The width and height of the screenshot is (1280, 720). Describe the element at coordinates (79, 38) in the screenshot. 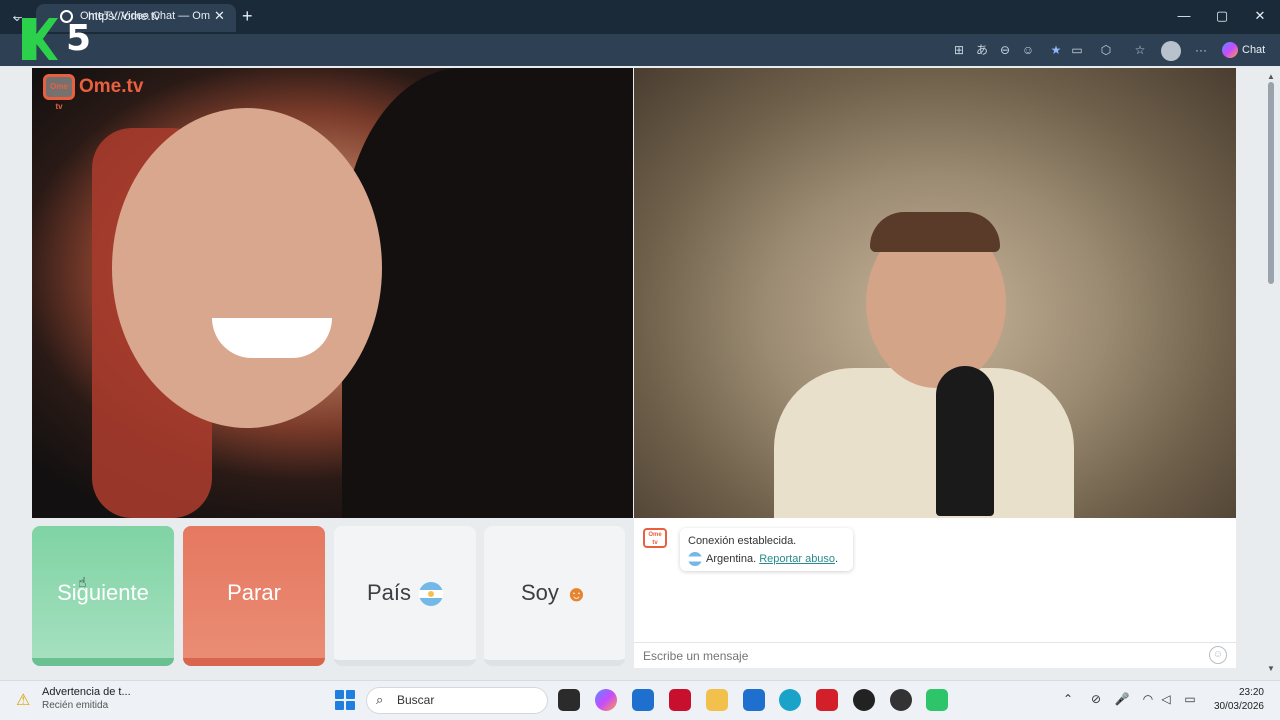

I see `watermark-5-glyph: 5` at that location.